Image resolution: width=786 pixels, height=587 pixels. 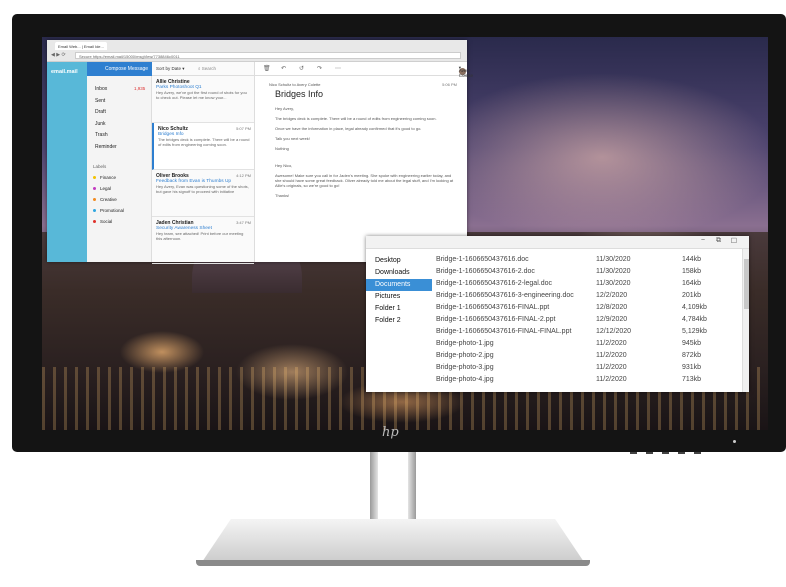 What do you see at coordinates (284, 108) in the screenshot?
I see `body-line: Hey Avery,` at bounding box center [284, 108].